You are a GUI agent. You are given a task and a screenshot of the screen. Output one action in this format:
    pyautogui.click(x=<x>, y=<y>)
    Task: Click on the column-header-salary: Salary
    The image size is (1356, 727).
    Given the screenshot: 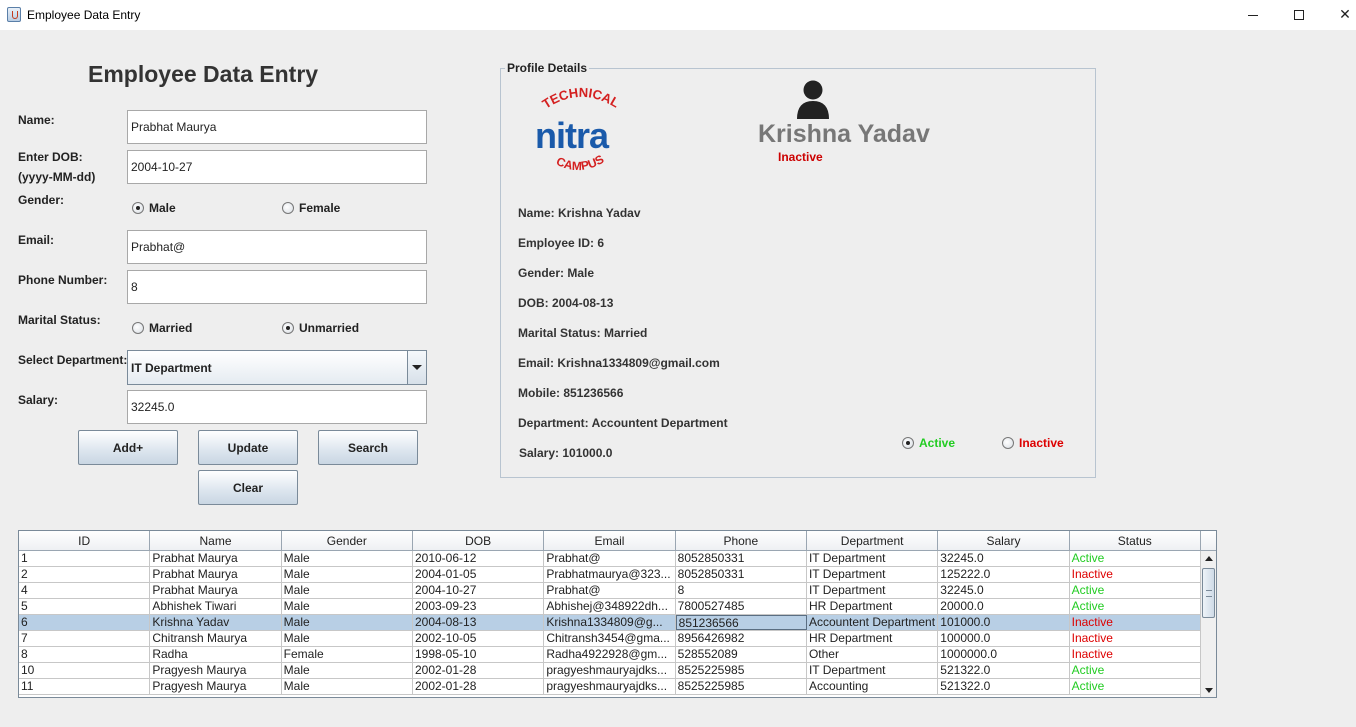 What is the action you would take?
    pyautogui.click(x=1004, y=540)
    